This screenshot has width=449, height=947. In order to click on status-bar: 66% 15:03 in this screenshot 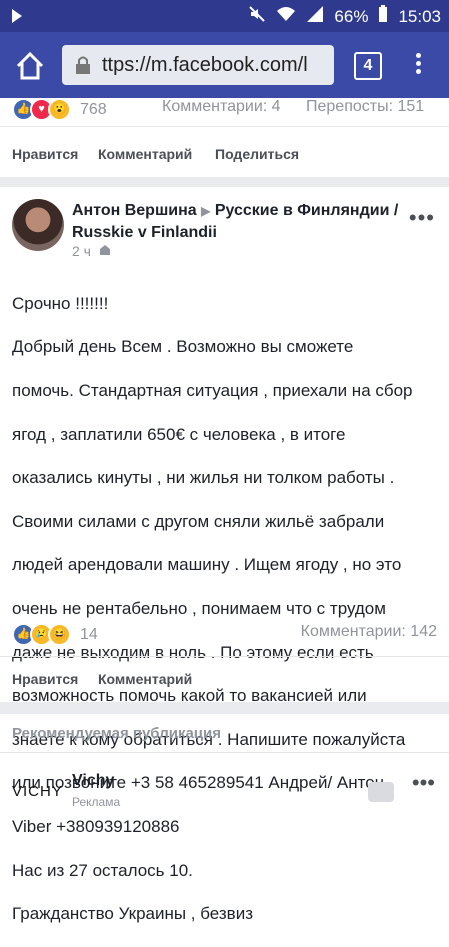, I will do `click(224, 16)`.